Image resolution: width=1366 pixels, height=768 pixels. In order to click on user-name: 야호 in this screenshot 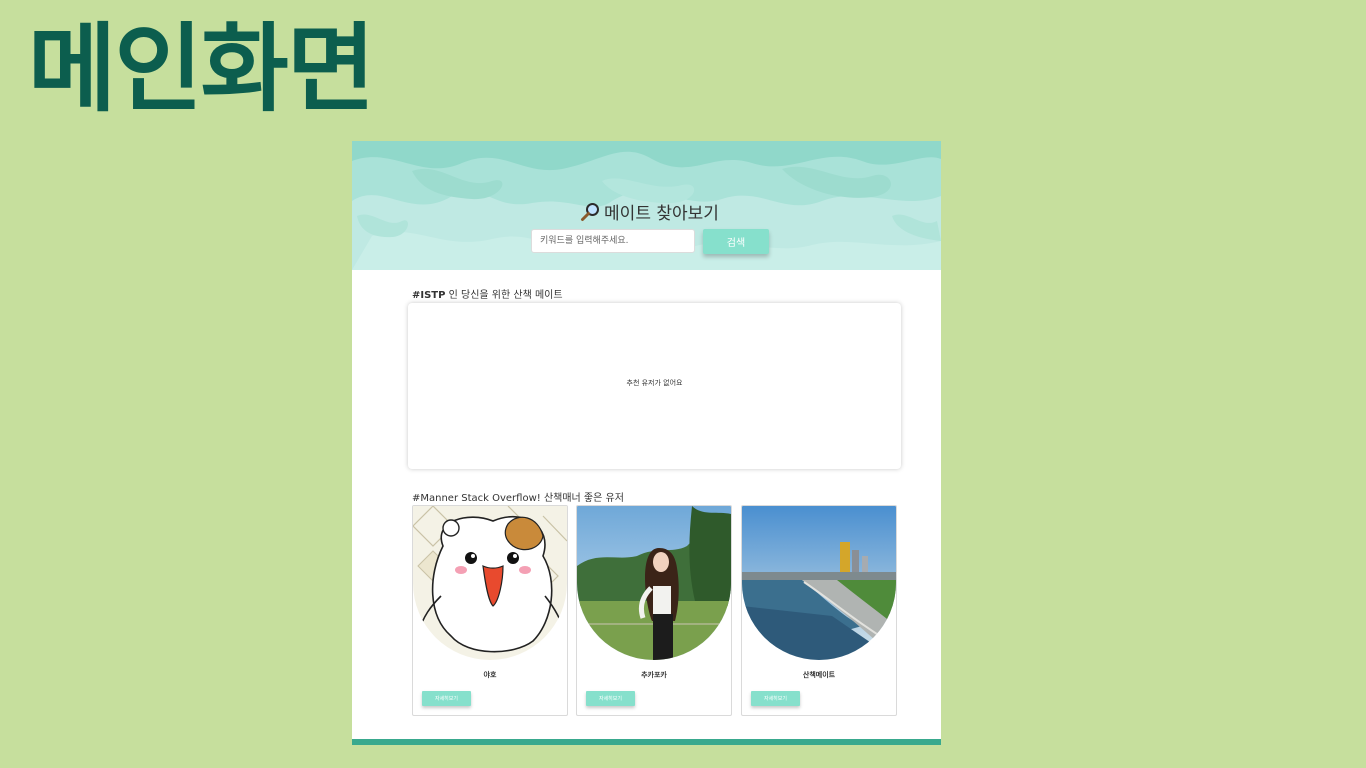, I will do `click(490, 675)`.